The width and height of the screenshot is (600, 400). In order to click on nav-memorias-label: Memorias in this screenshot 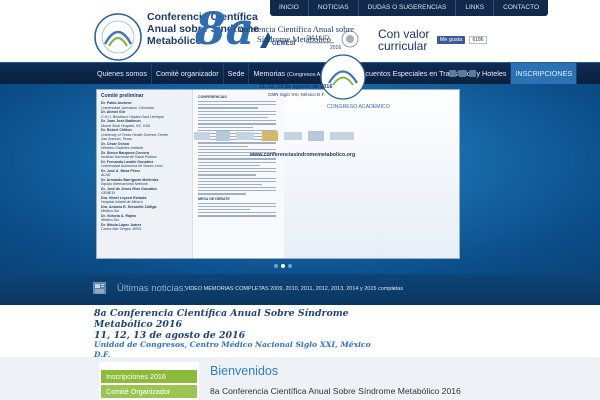, I will do `click(269, 73)`.